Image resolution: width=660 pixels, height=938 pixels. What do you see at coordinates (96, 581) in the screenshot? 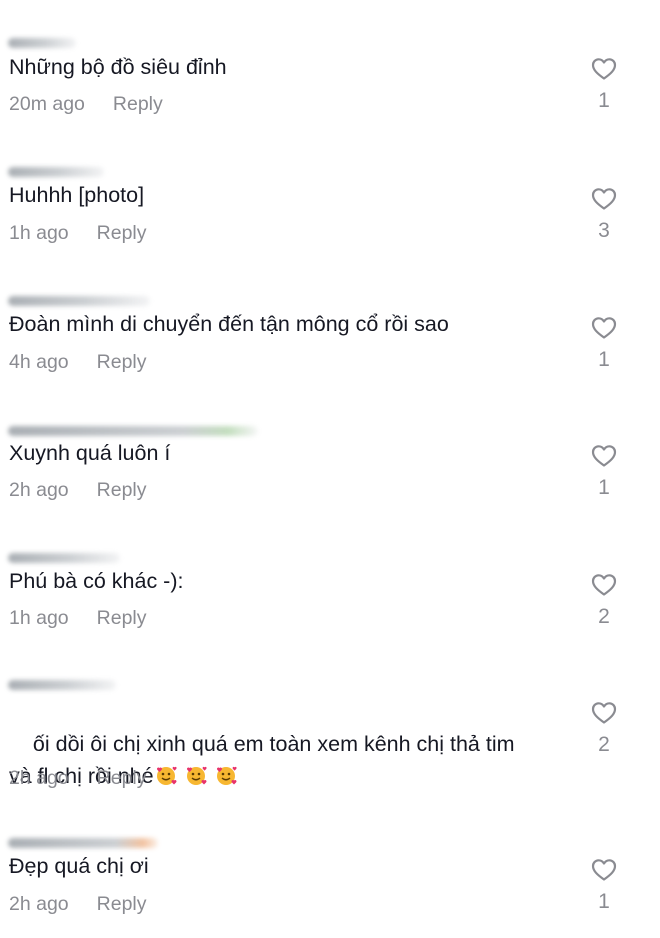
I see `comment-text: Phú bà có khác -):` at bounding box center [96, 581].